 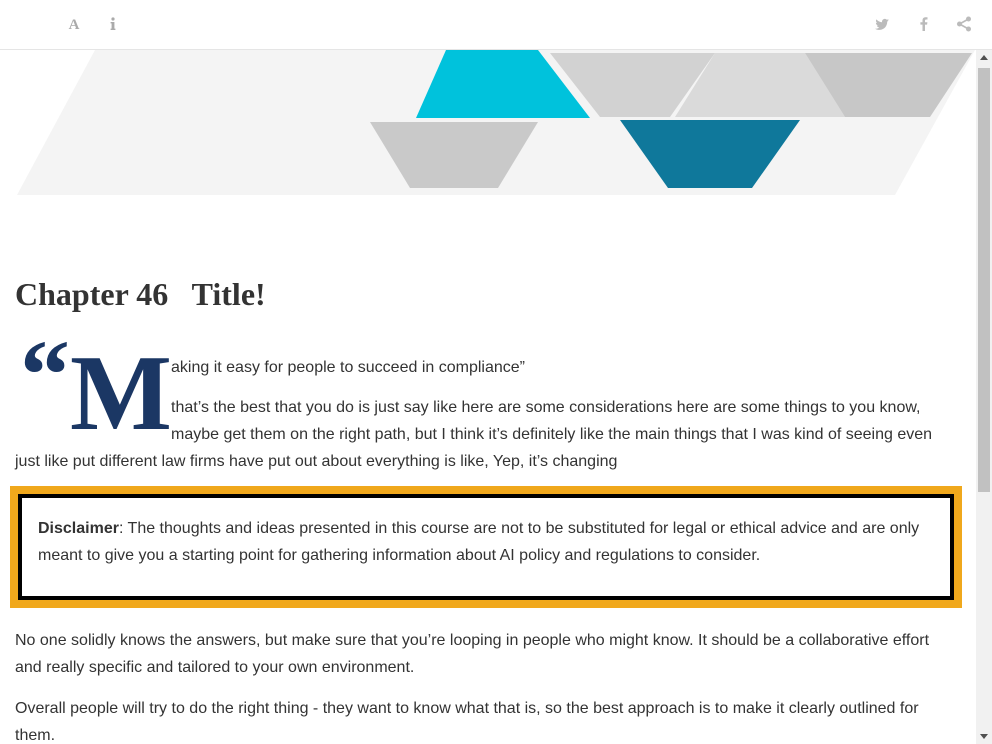 I want to click on scroll-thumb, so click(x=984, y=280).